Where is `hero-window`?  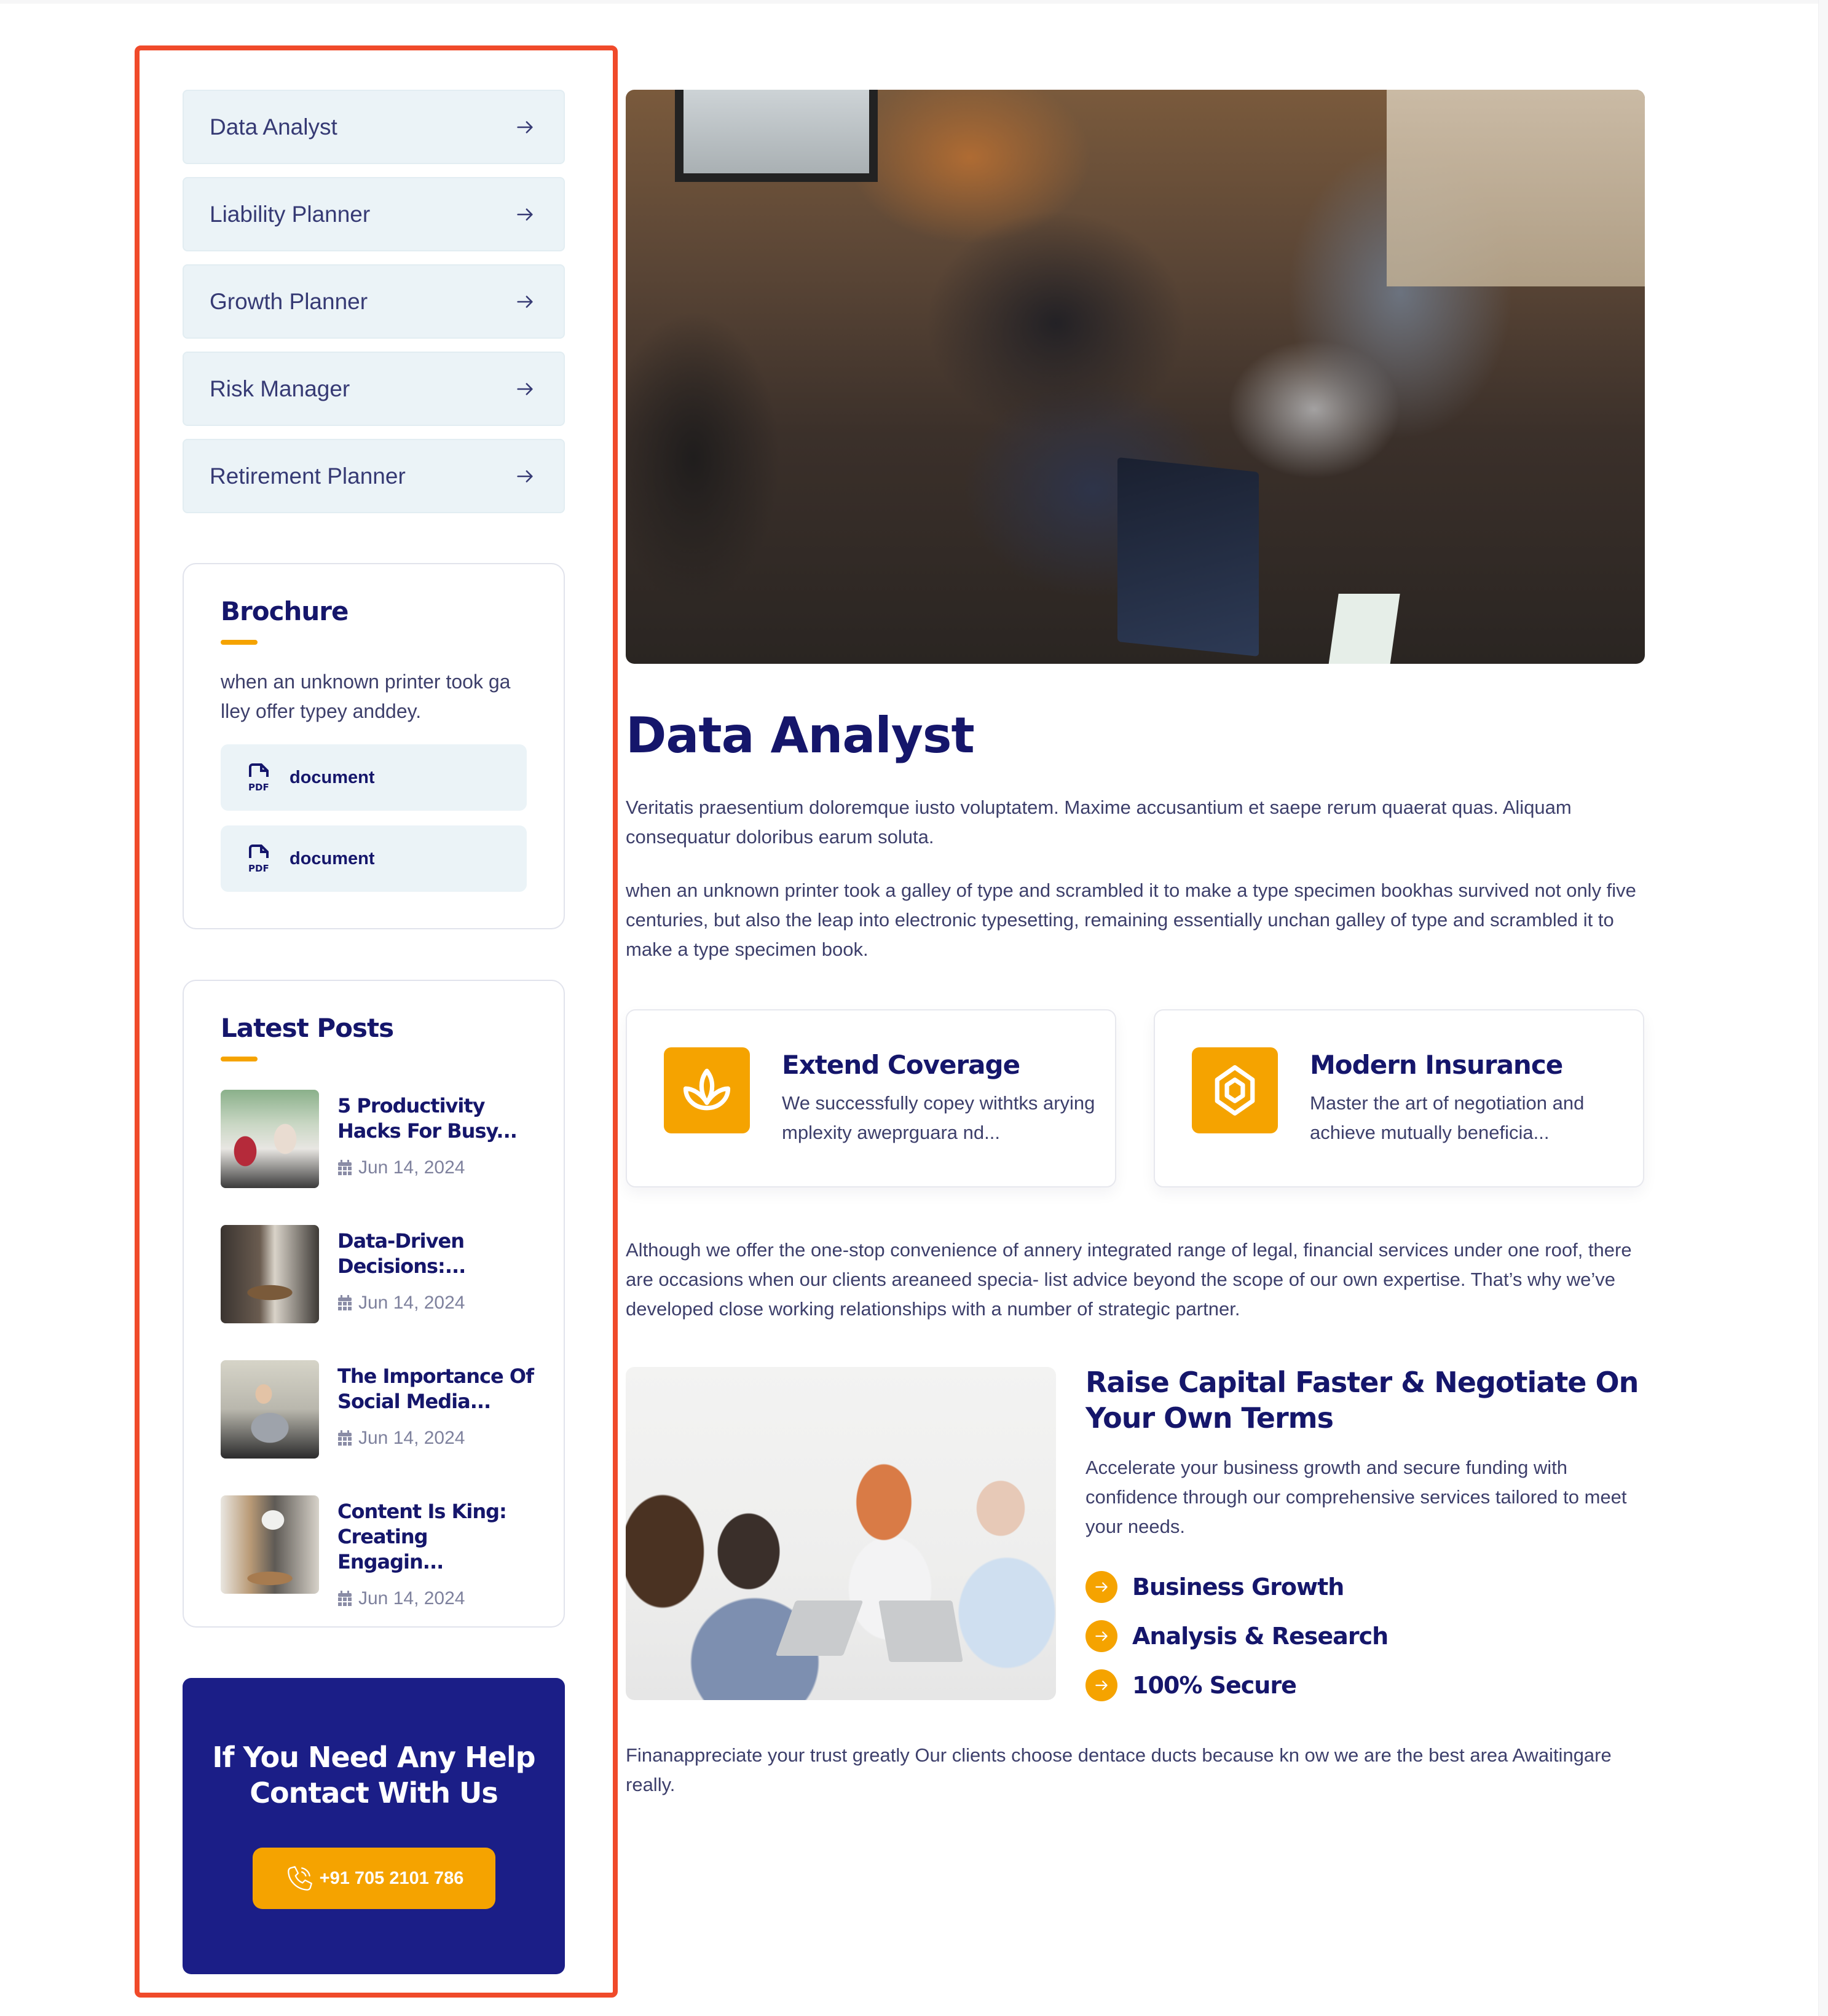
hero-window is located at coordinates (776, 136).